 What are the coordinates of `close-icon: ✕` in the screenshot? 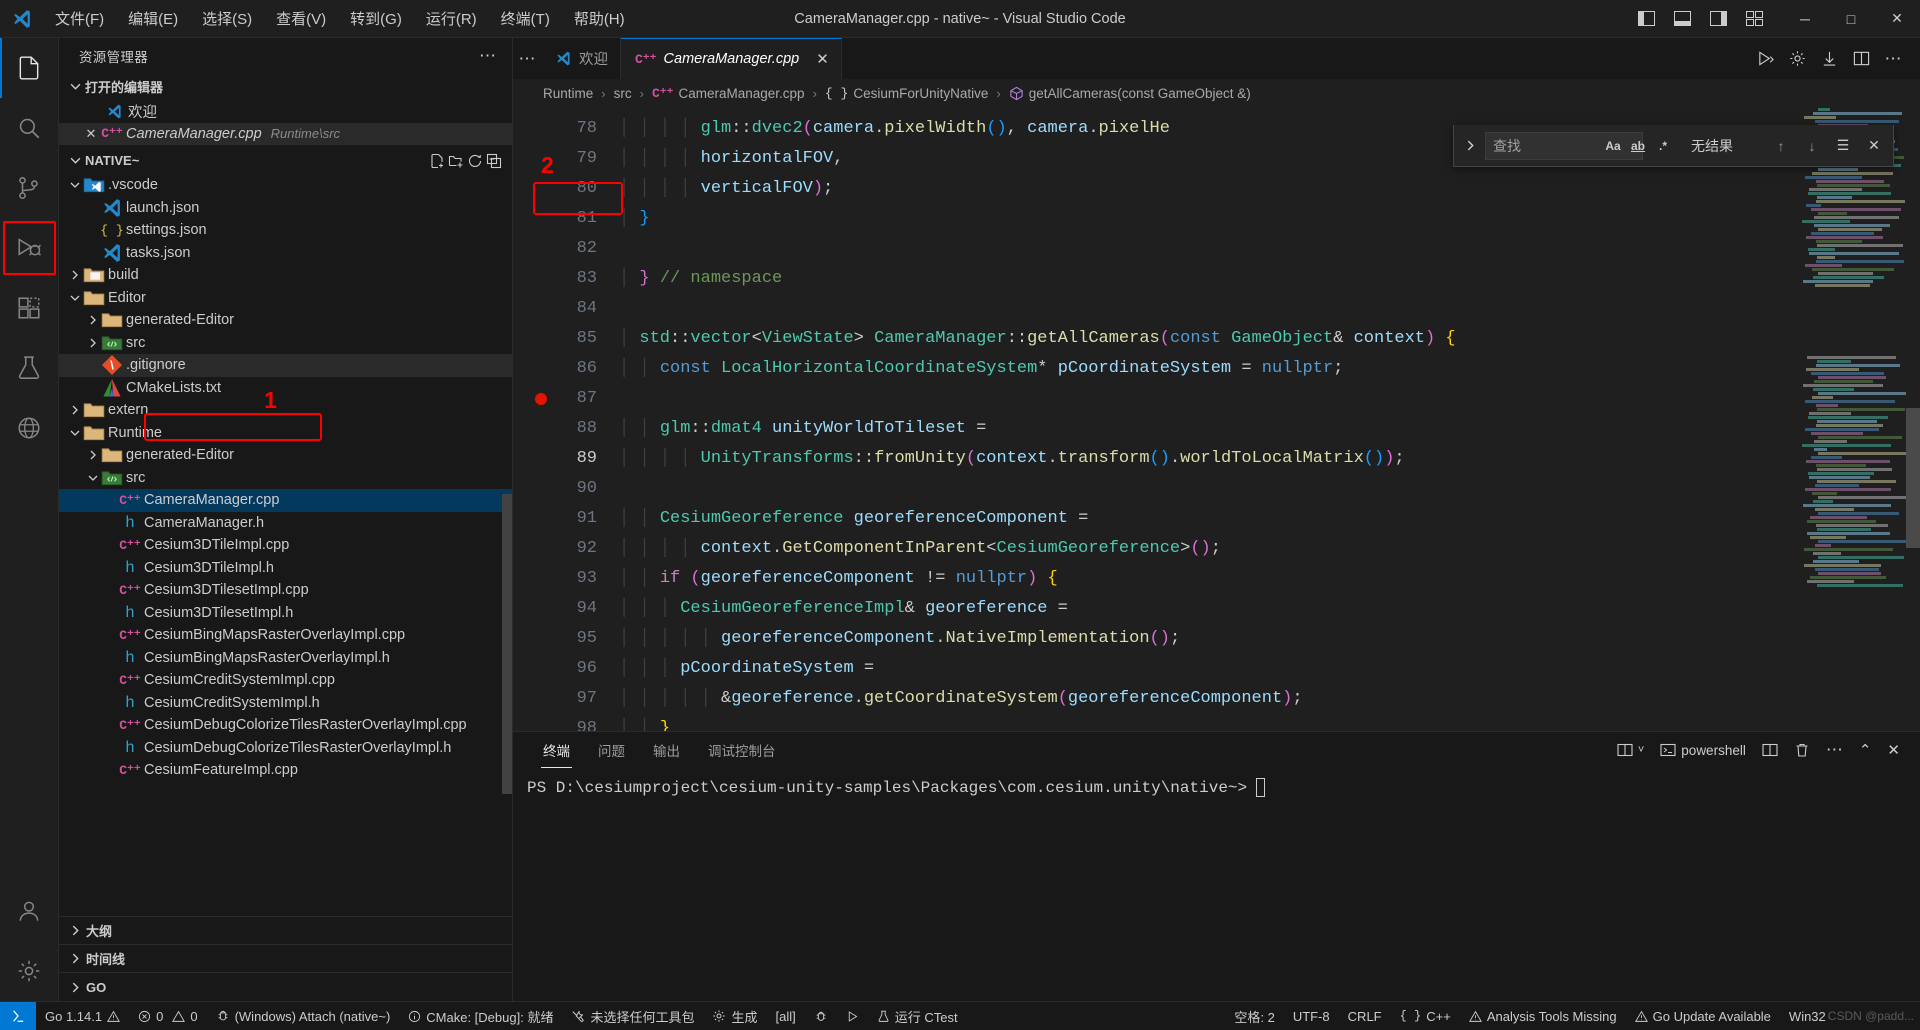 It's located at (91, 134).